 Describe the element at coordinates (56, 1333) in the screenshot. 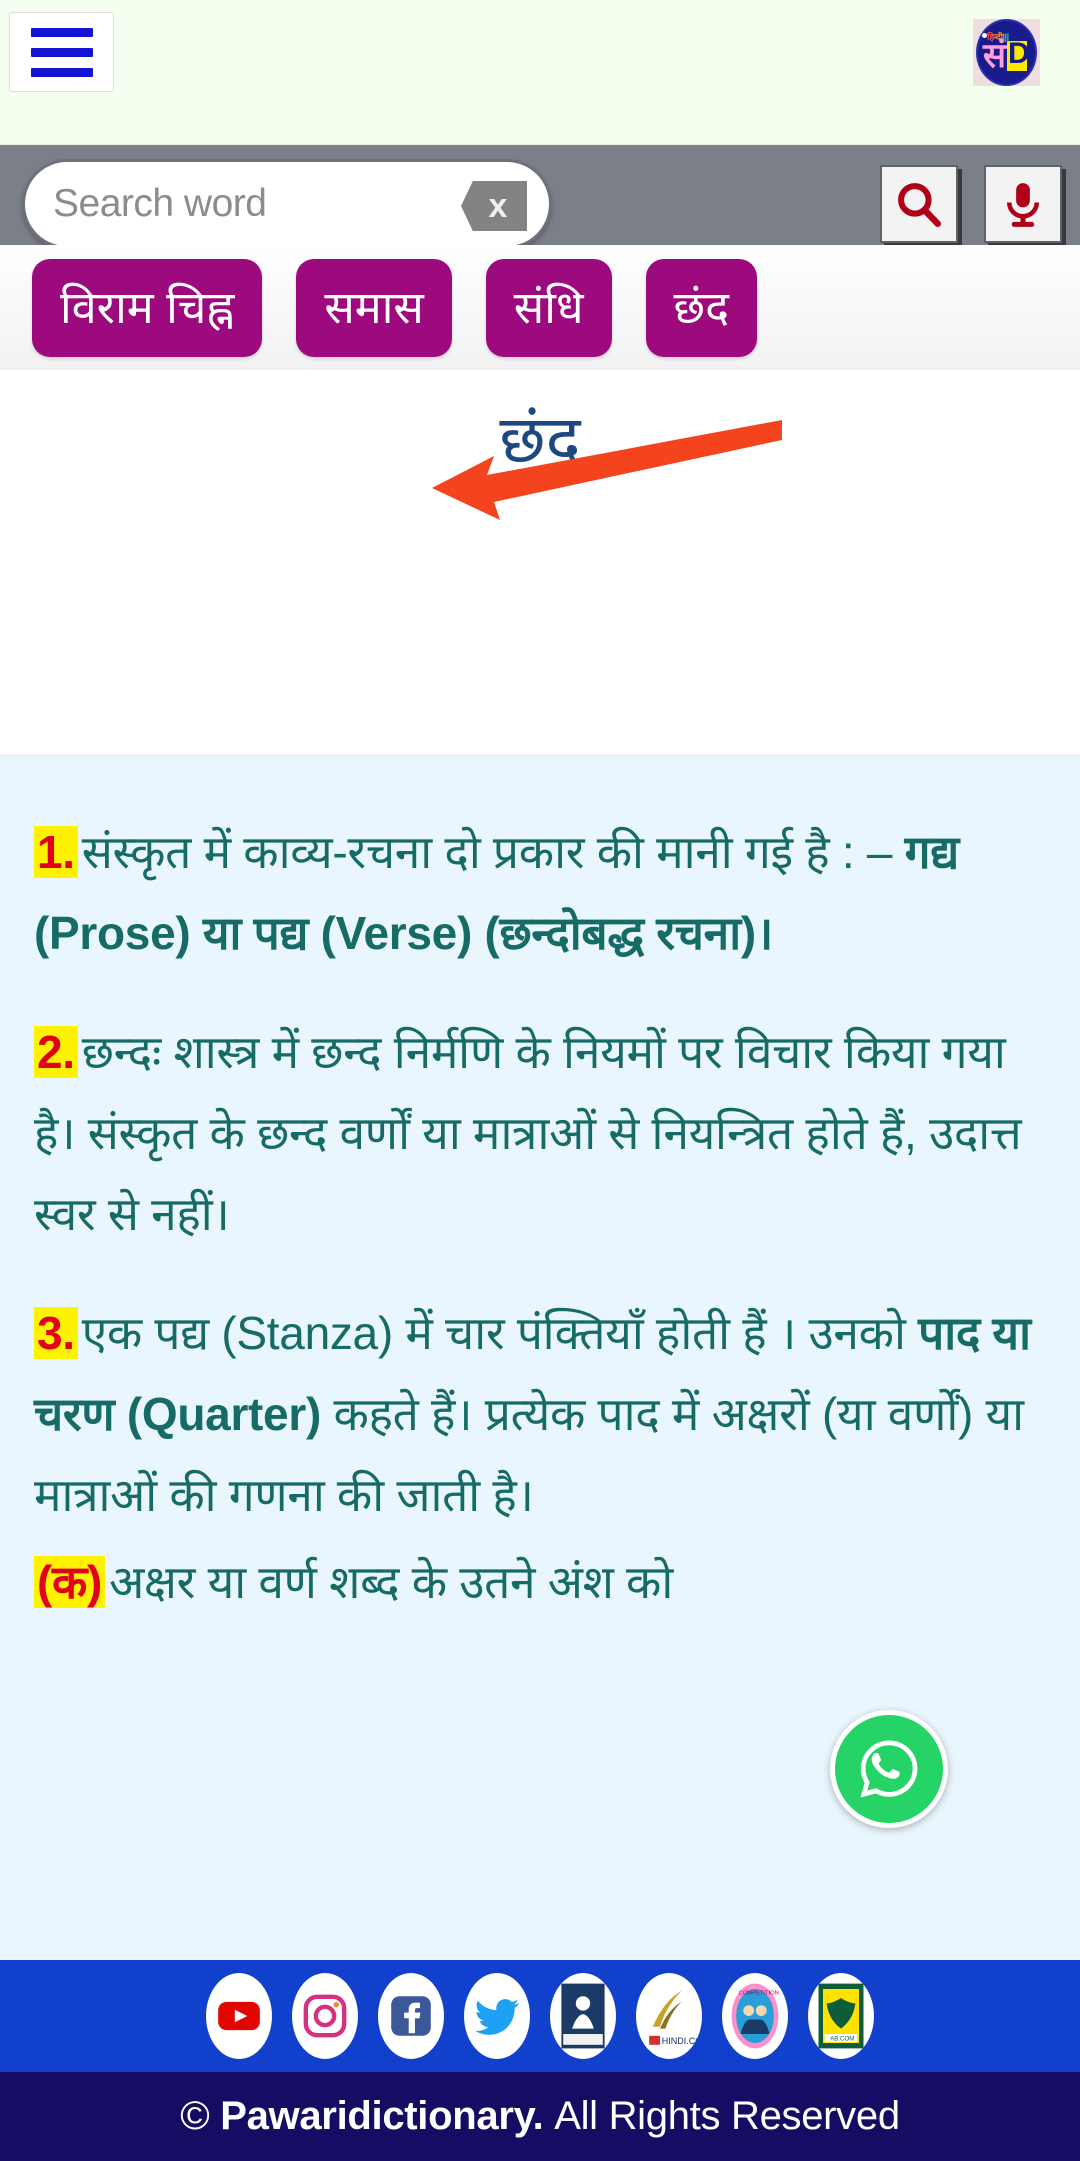

I see `list-marker-3: 3.` at that location.